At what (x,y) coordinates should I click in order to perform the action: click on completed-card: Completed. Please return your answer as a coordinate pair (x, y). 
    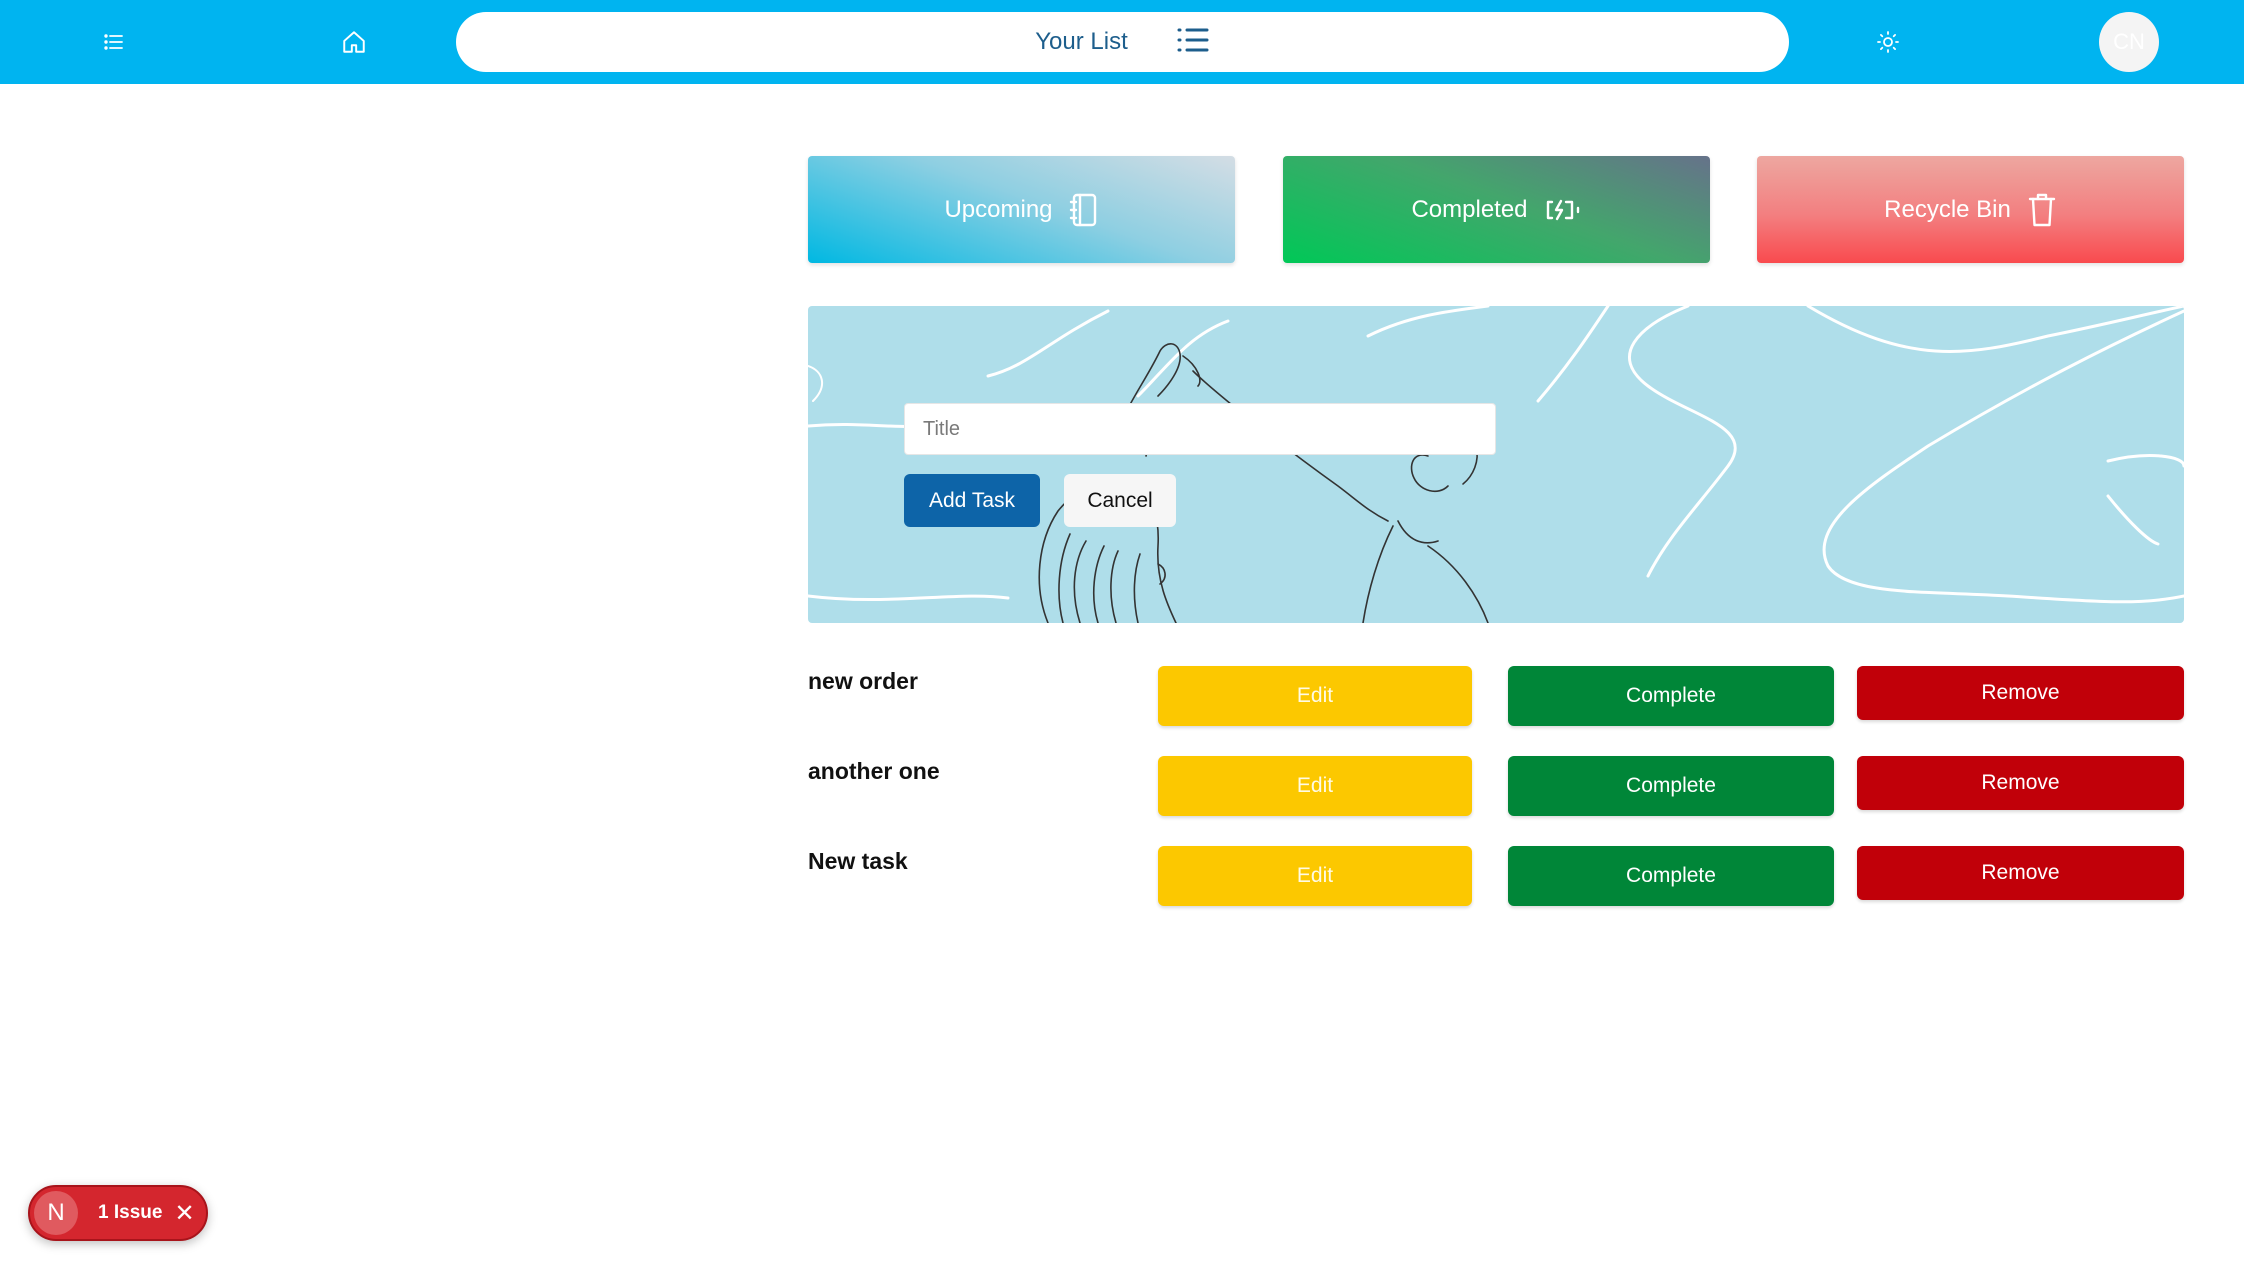
    Looking at the image, I should click on (1496, 209).